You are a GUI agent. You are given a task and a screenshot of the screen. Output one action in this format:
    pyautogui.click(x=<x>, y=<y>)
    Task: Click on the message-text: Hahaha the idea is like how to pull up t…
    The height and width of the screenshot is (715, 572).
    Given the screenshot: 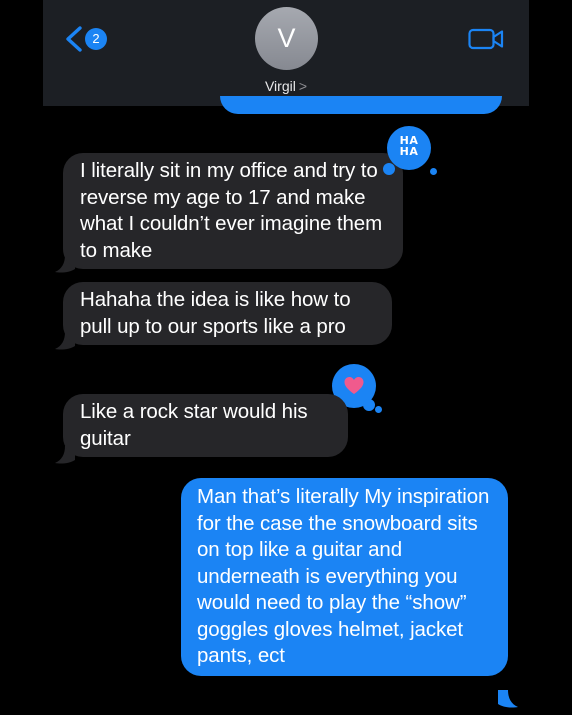 What is the action you would take?
    pyautogui.click(x=215, y=313)
    